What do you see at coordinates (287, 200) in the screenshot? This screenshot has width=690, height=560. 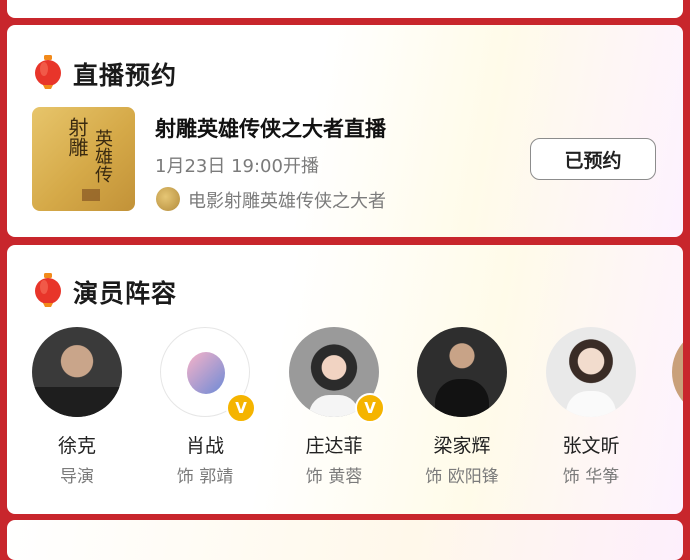 I see `event-source: 电影射雕英雄传侠之大者` at bounding box center [287, 200].